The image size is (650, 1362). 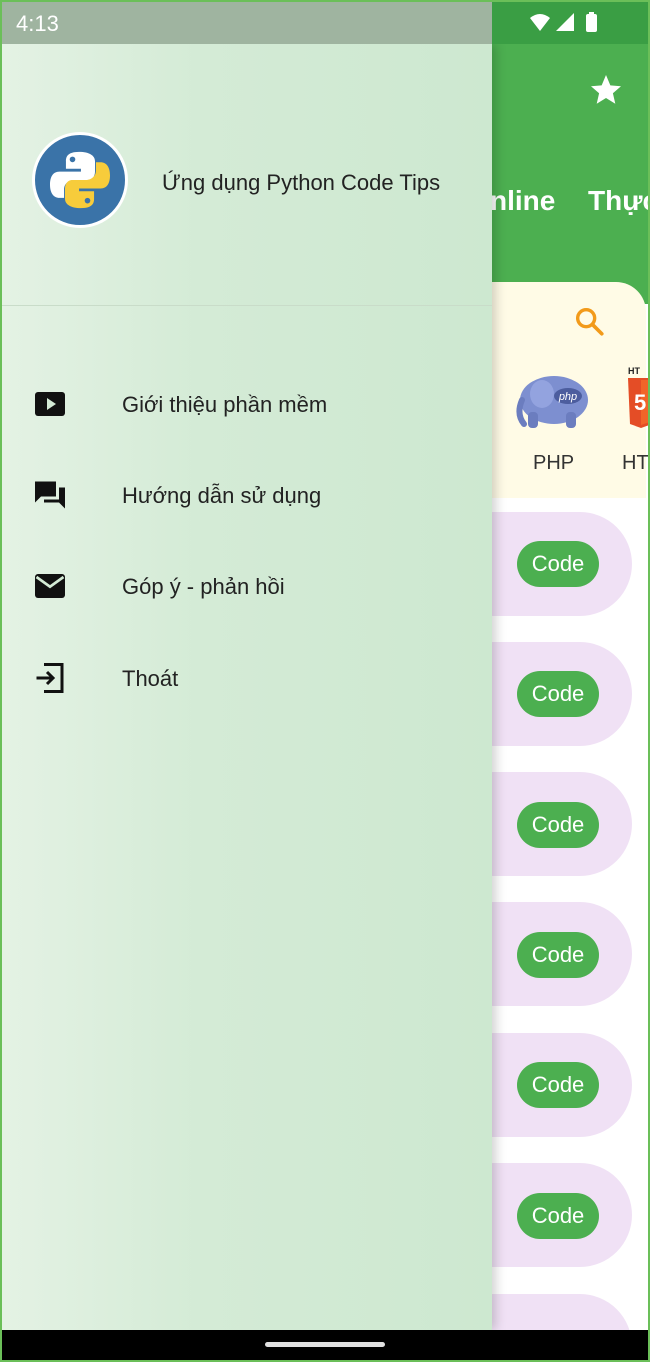 What do you see at coordinates (150, 678) in the screenshot?
I see `menu-item-label: Thoát` at bounding box center [150, 678].